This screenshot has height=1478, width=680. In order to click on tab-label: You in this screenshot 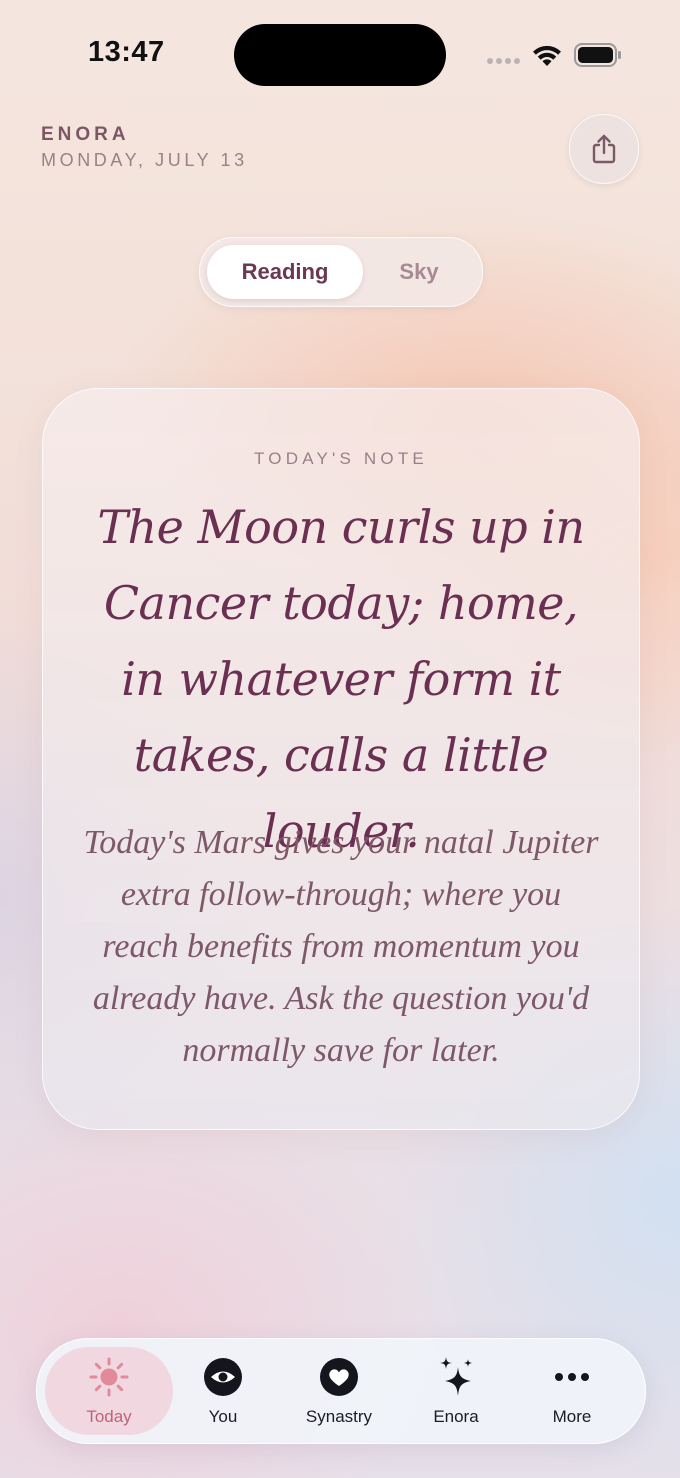, I will do `click(223, 1416)`.